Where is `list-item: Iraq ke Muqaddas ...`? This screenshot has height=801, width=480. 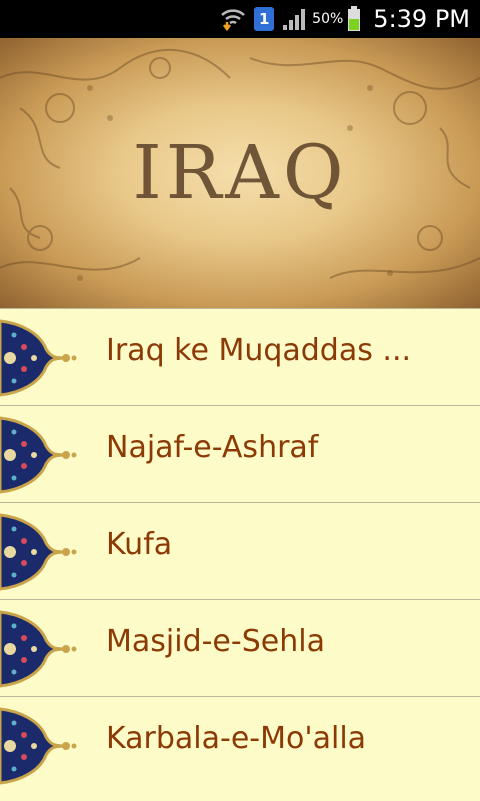
list-item: Iraq ke Muqaddas ... is located at coordinates (240, 357).